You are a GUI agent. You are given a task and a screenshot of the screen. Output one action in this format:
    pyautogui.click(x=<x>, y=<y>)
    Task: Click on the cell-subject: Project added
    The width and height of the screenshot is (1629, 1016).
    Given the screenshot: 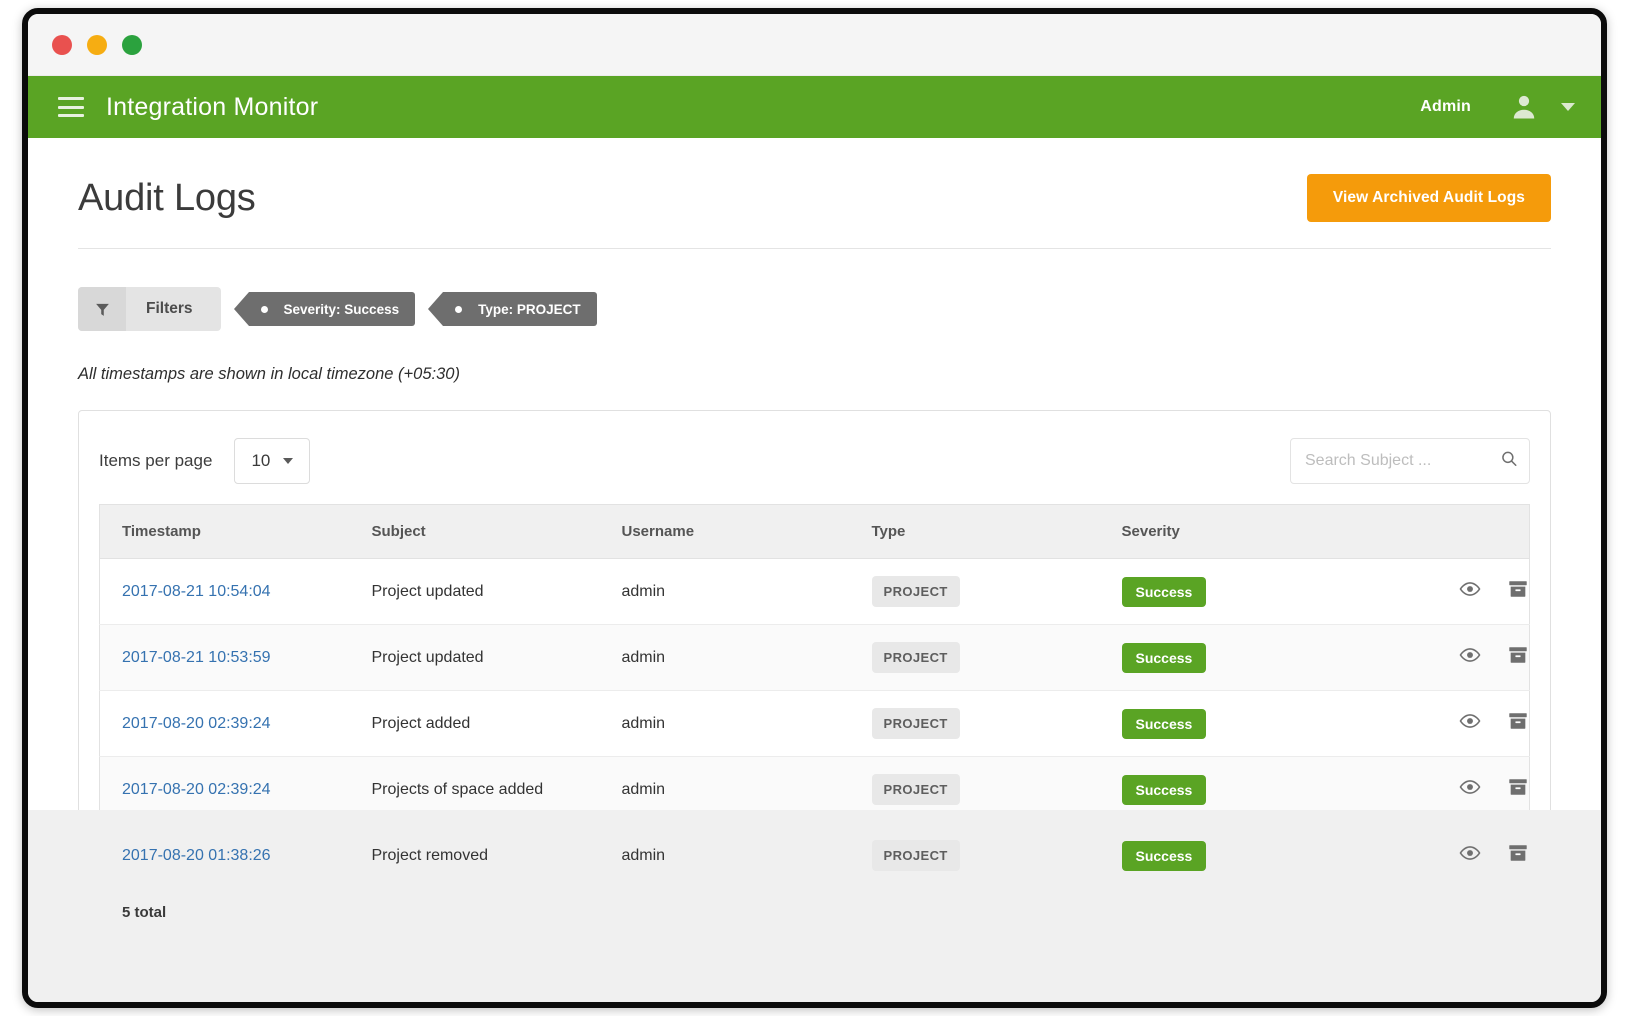 What is the action you would take?
    pyautogui.click(x=474, y=723)
    